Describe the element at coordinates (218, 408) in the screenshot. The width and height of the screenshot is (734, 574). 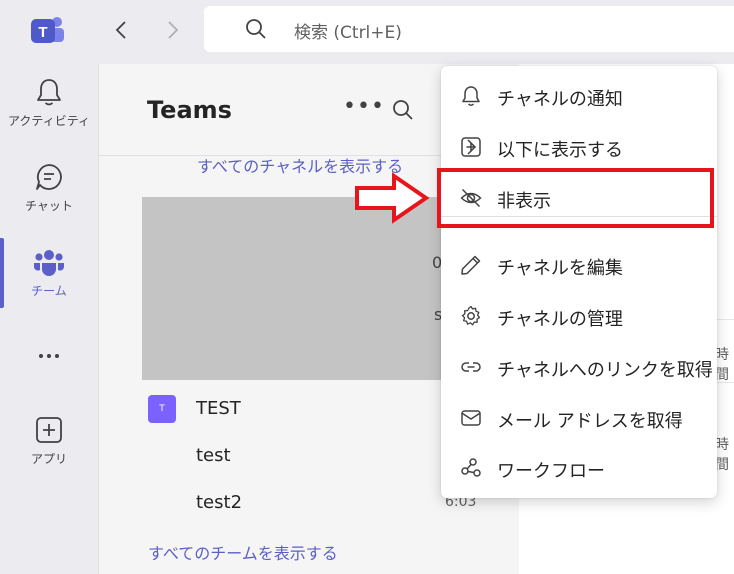
I see `team-name: TEST` at that location.